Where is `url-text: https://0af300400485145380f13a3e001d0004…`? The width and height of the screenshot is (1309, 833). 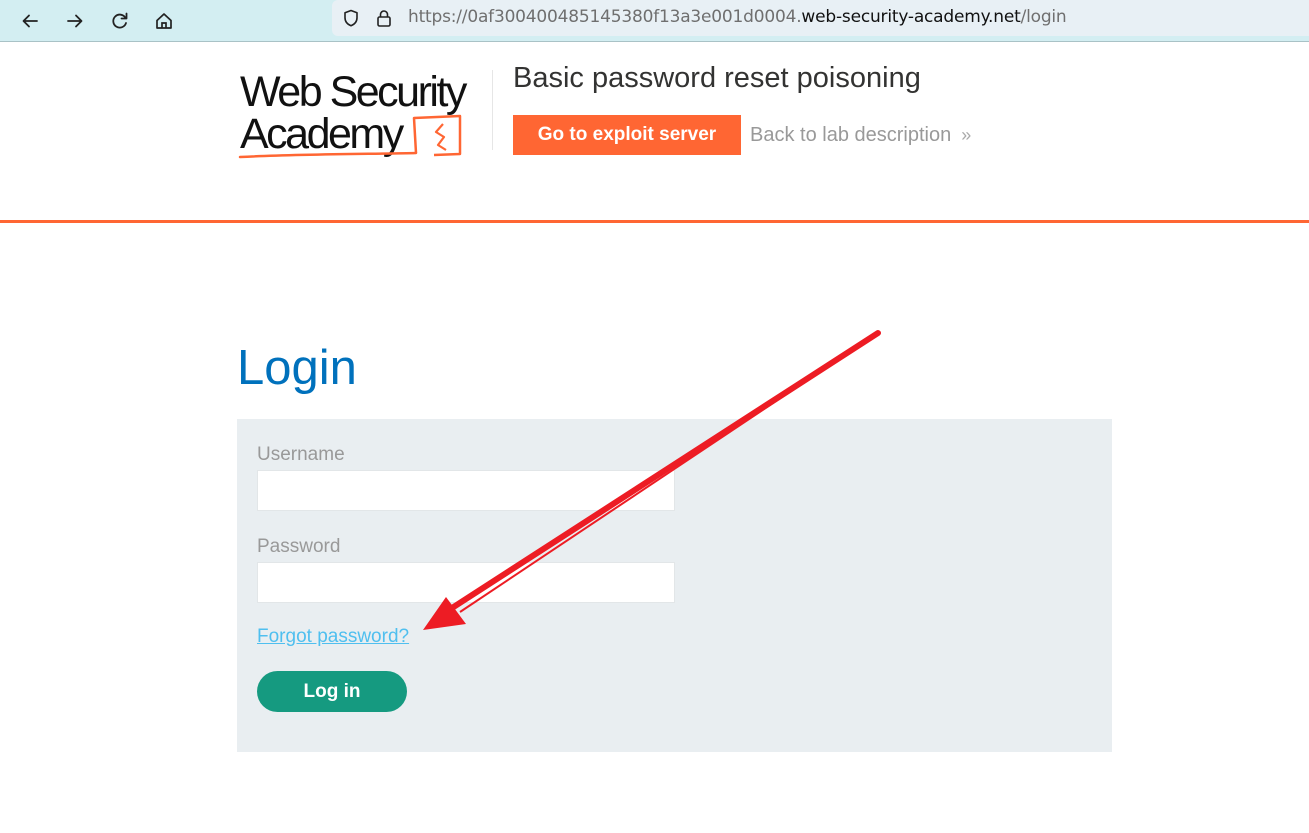
url-text: https://0af300400485145380f13a3e001d0004… is located at coordinates (737, 17).